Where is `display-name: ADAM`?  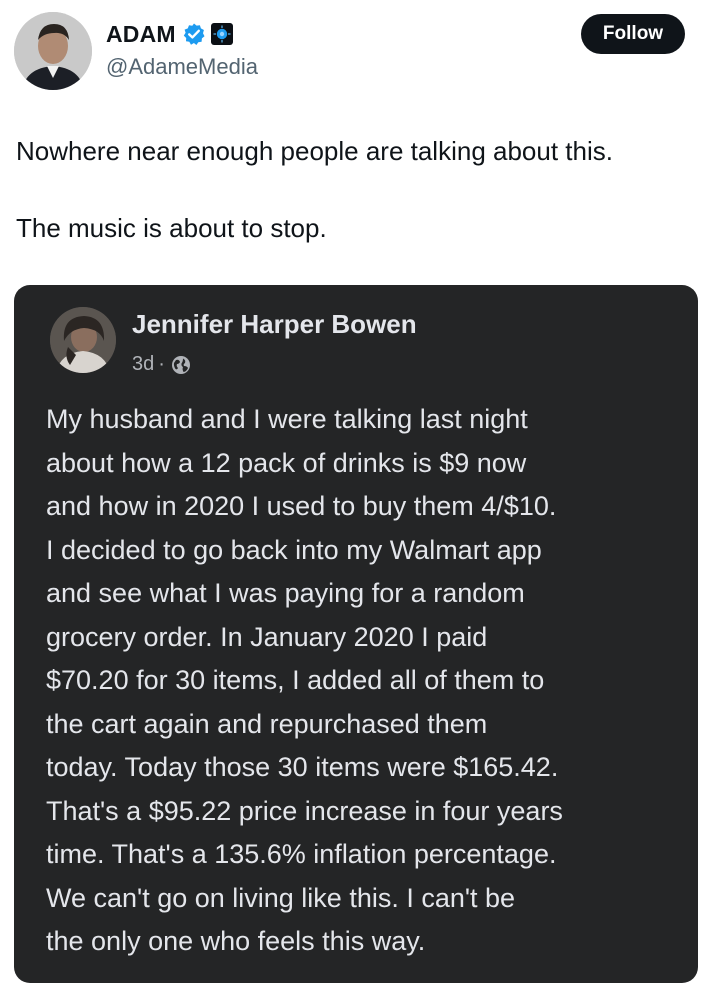 display-name: ADAM is located at coordinates (141, 34).